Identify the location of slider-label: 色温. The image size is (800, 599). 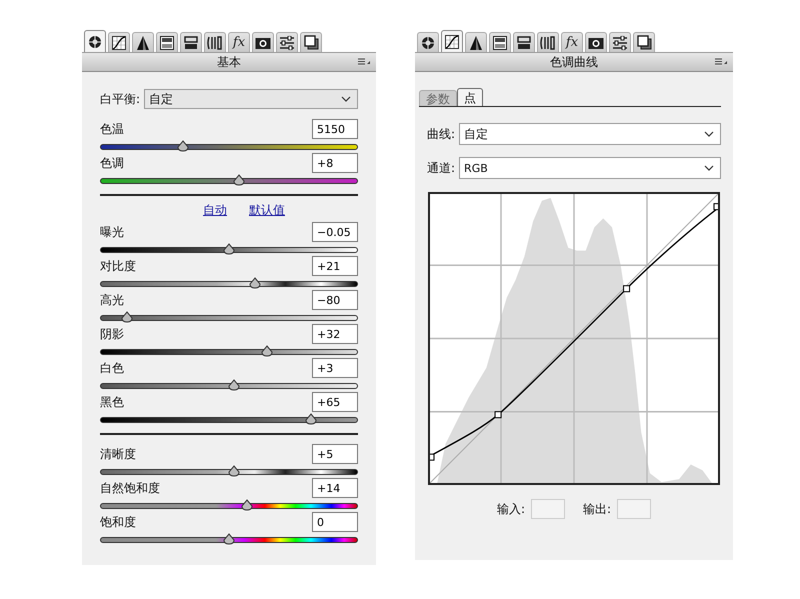
(112, 129).